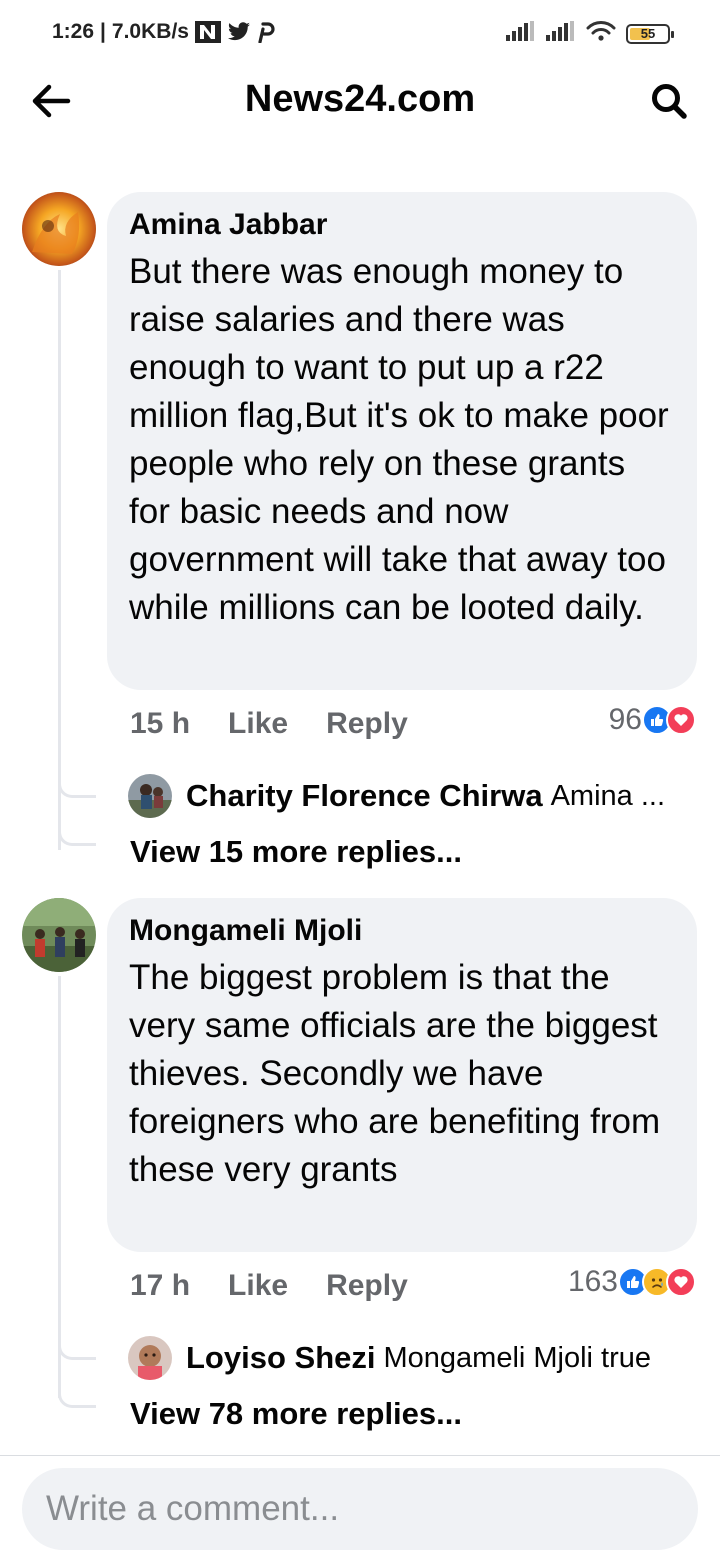 The width and height of the screenshot is (720, 1560). I want to click on reaction-count: 96, so click(625, 719).